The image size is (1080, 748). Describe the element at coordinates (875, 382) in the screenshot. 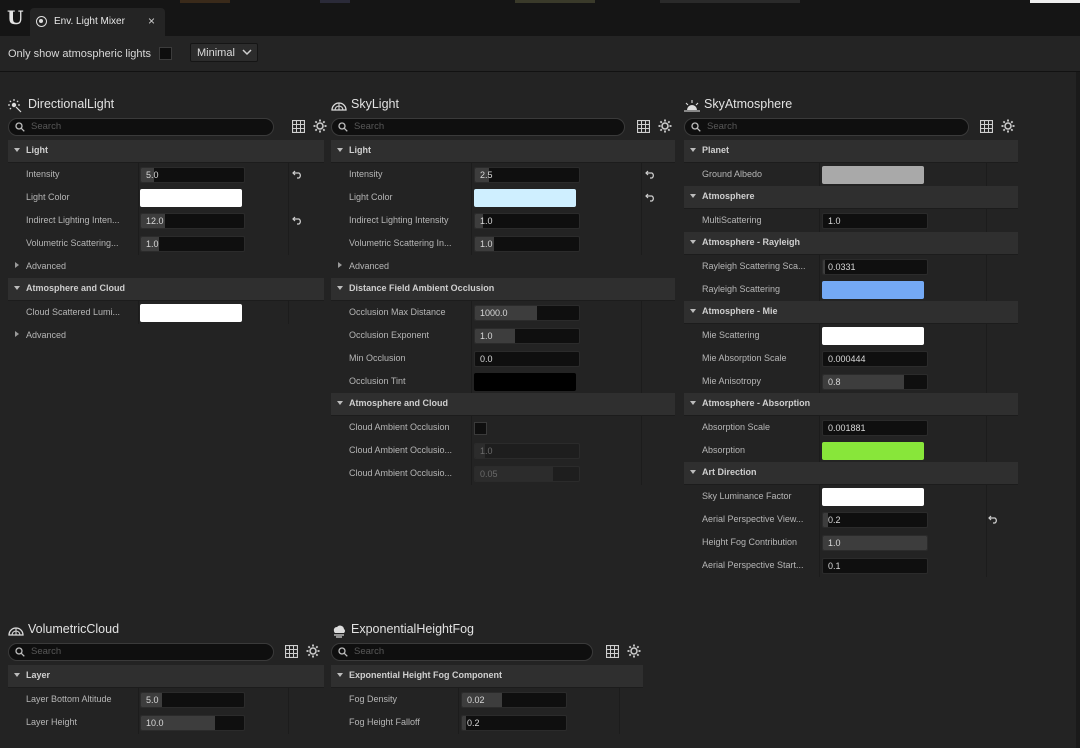

I see `numeric-field: 0.8` at that location.